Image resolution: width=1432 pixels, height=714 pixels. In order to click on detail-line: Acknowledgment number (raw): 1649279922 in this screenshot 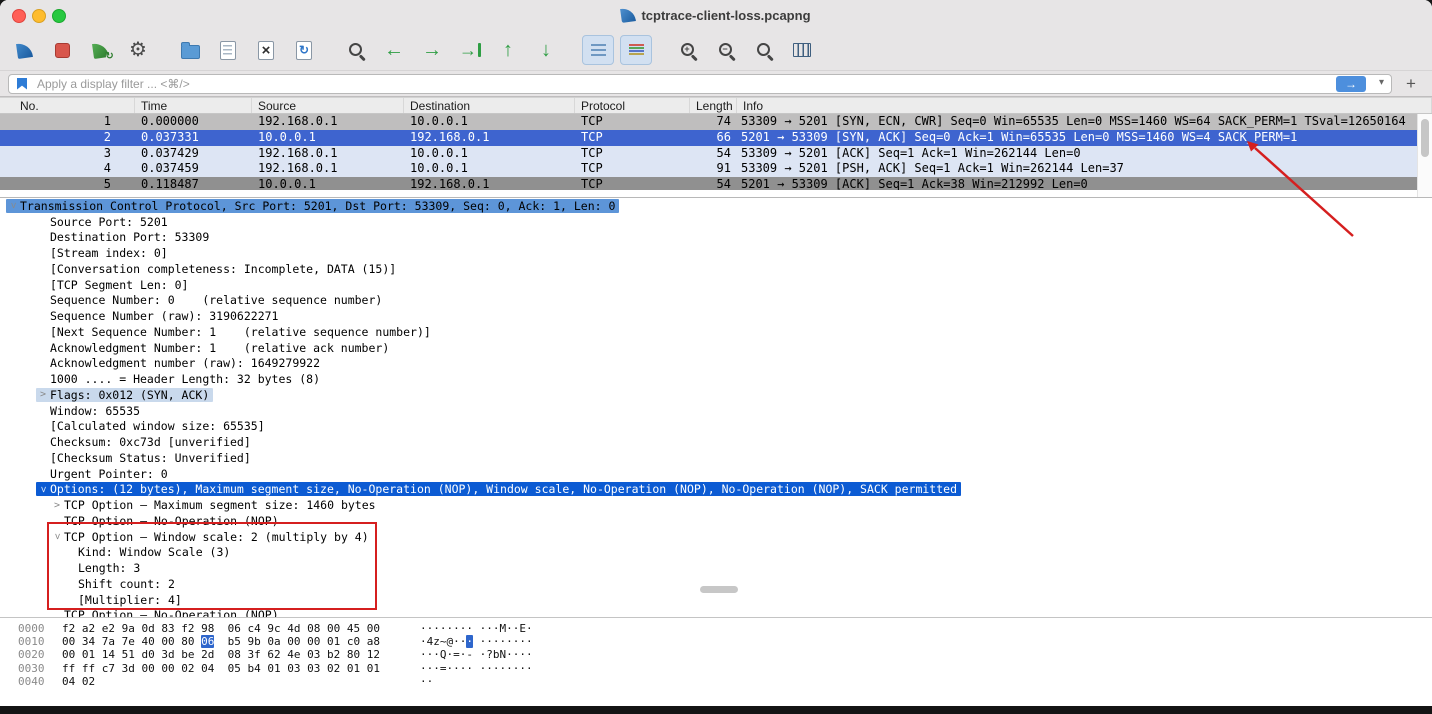, I will do `click(716, 364)`.